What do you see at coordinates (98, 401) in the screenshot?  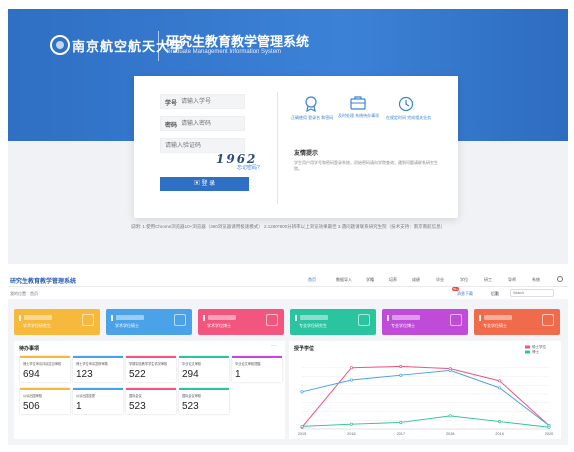 I see `todo-card: 公派出国变更 1` at bounding box center [98, 401].